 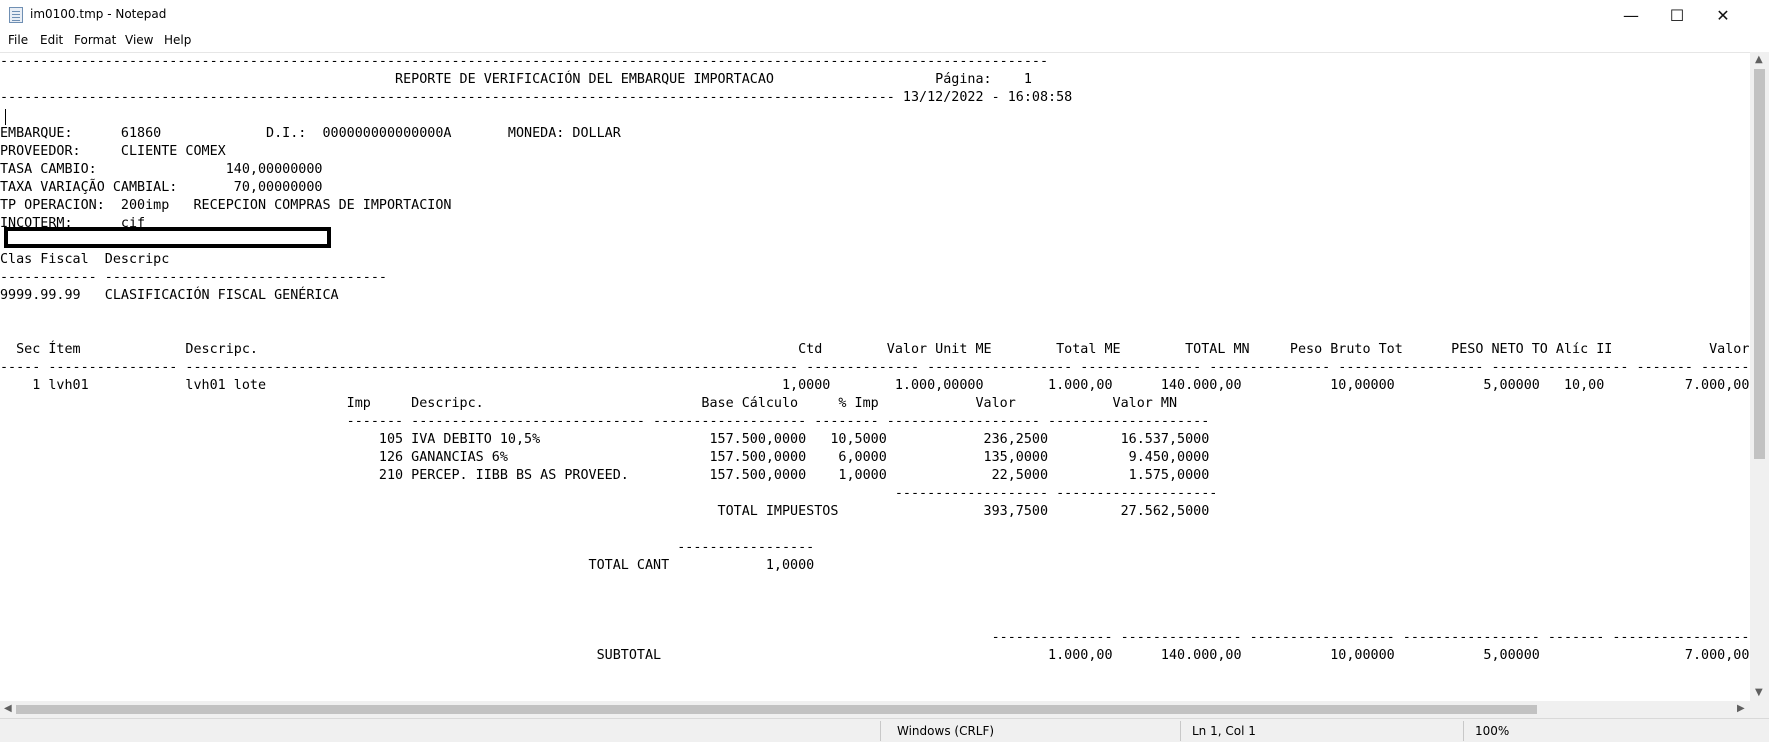 I want to click on editor-line: ------------------- --------------------, so click(x=609, y=493).